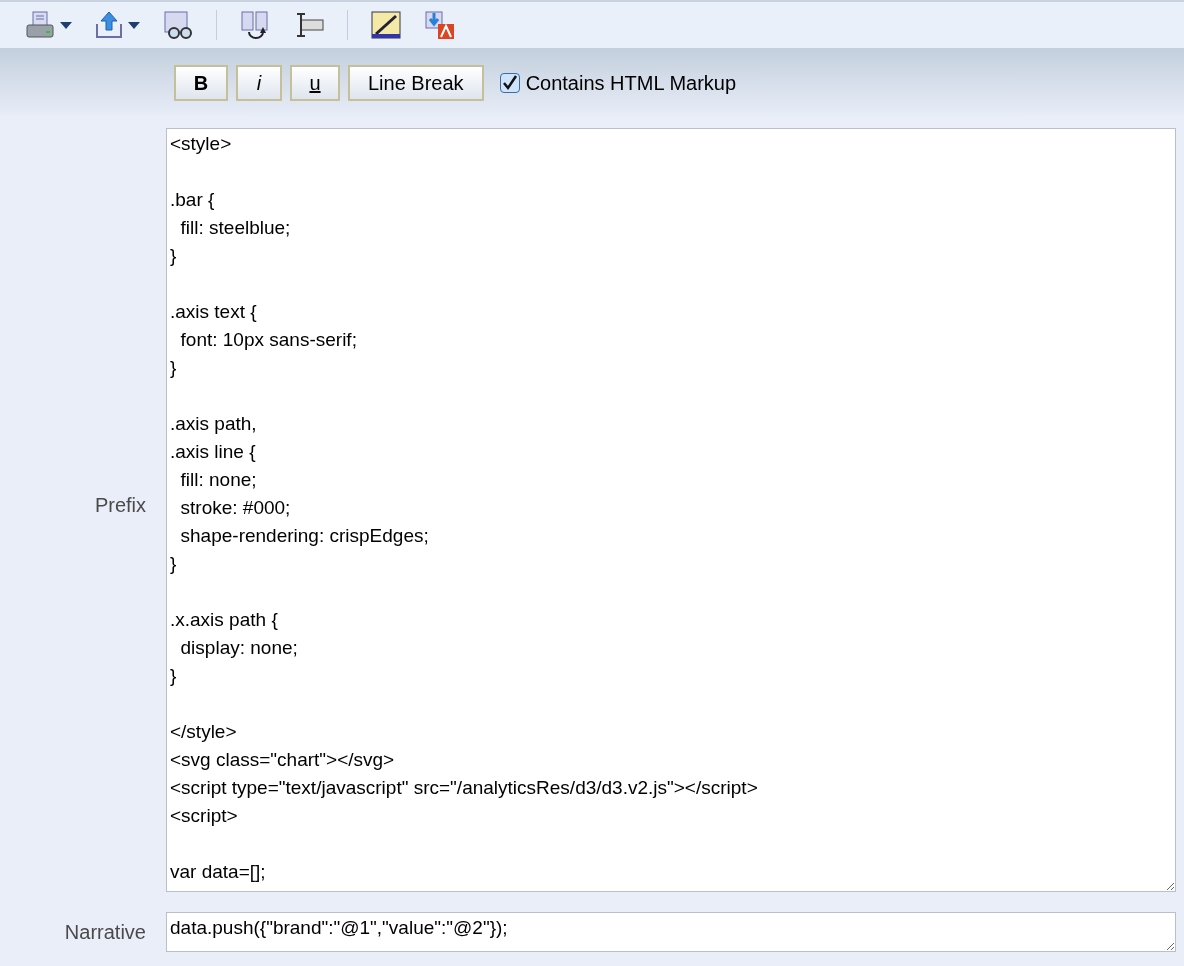 Image resolution: width=1184 pixels, height=966 pixels. Describe the element at coordinates (440, 25) in the screenshot. I see `import-text-icon` at that location.